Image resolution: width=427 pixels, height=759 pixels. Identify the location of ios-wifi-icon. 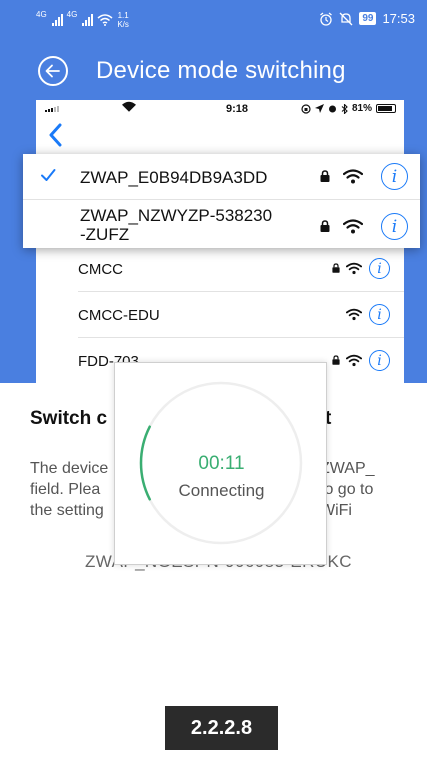
(129, 106).